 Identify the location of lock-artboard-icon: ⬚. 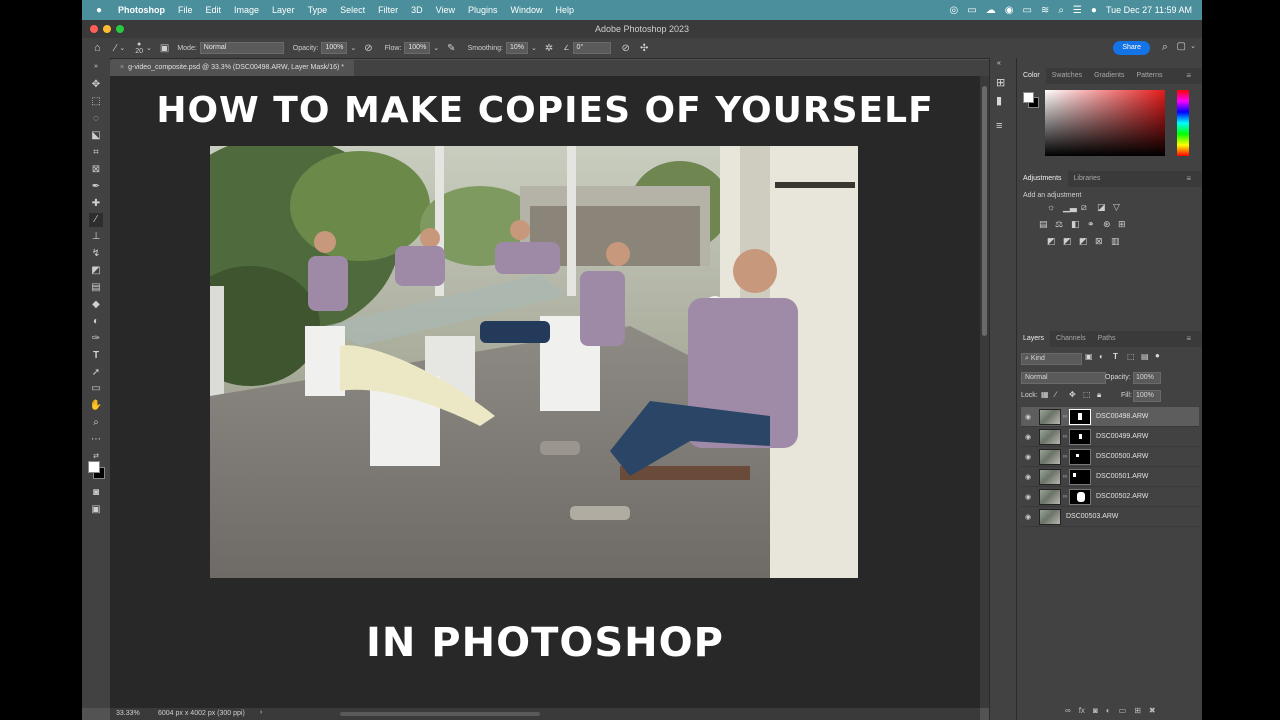
(1087, 394).